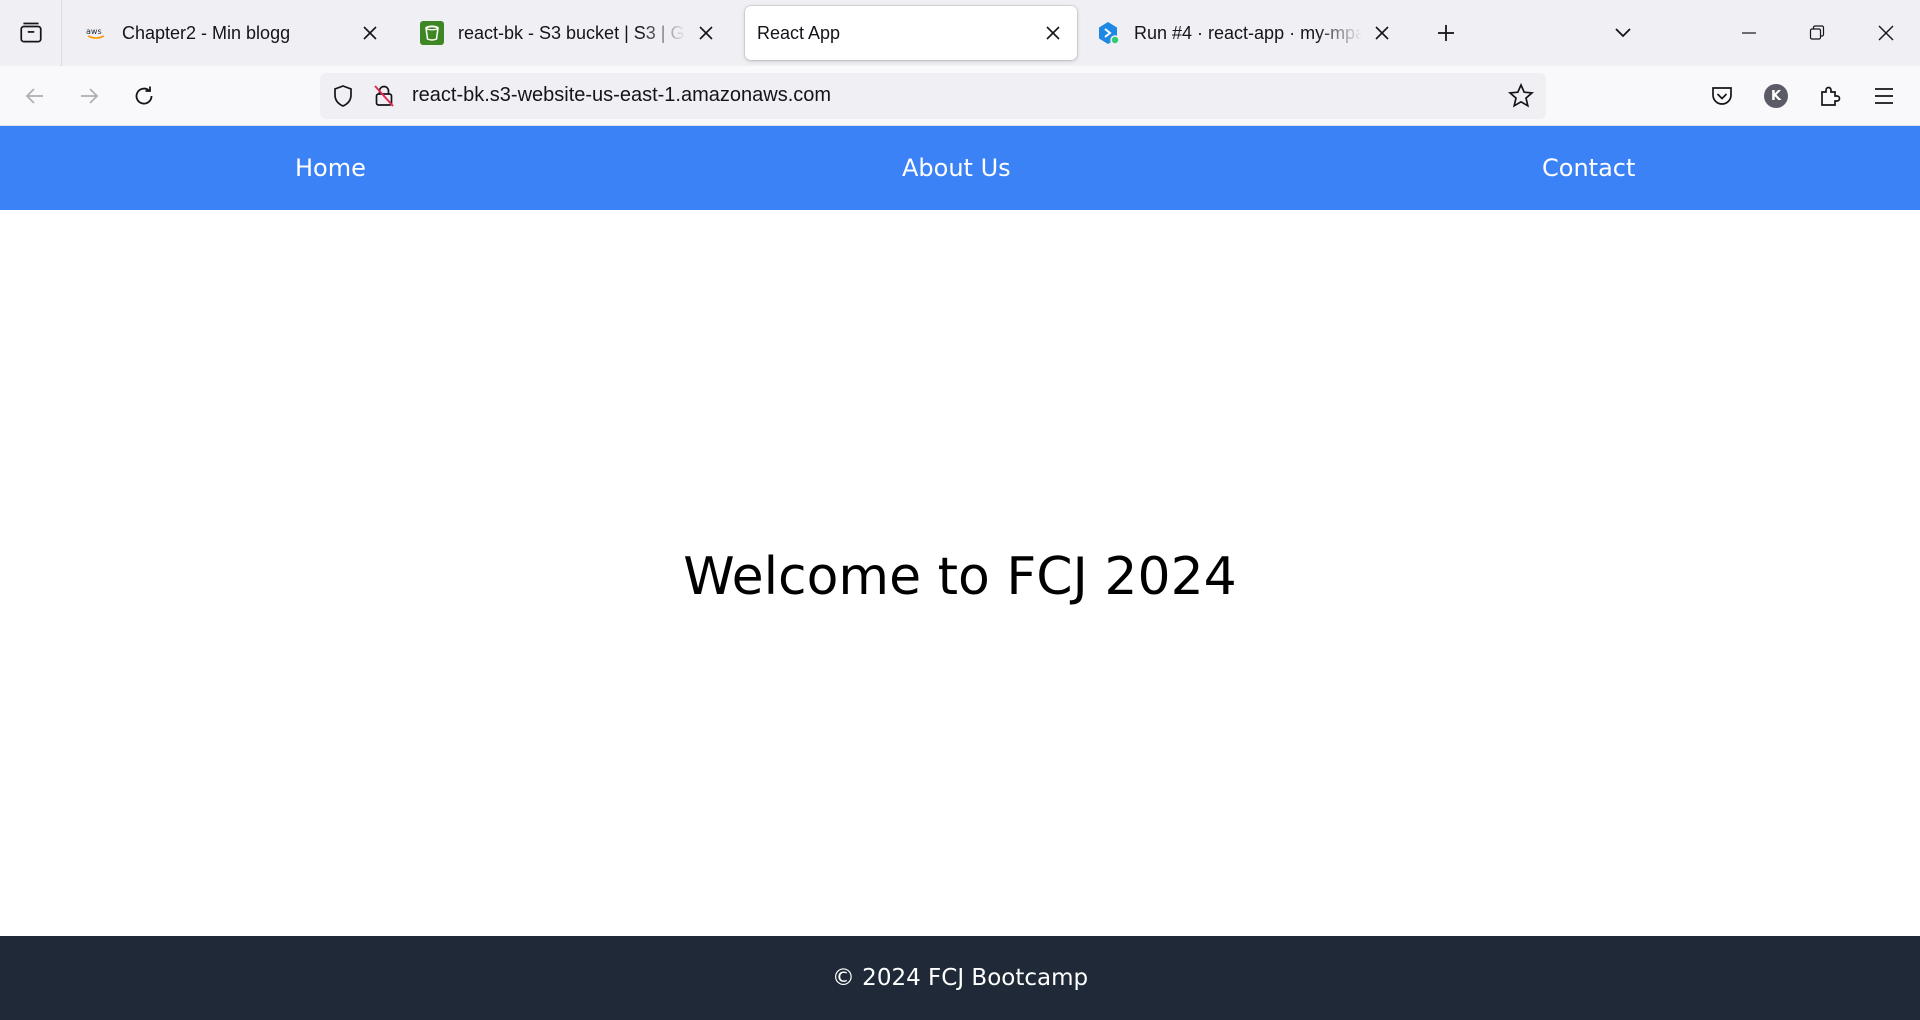 The image size is (1920, 1020). I want to click on minimize-button, so click(1749, 33).